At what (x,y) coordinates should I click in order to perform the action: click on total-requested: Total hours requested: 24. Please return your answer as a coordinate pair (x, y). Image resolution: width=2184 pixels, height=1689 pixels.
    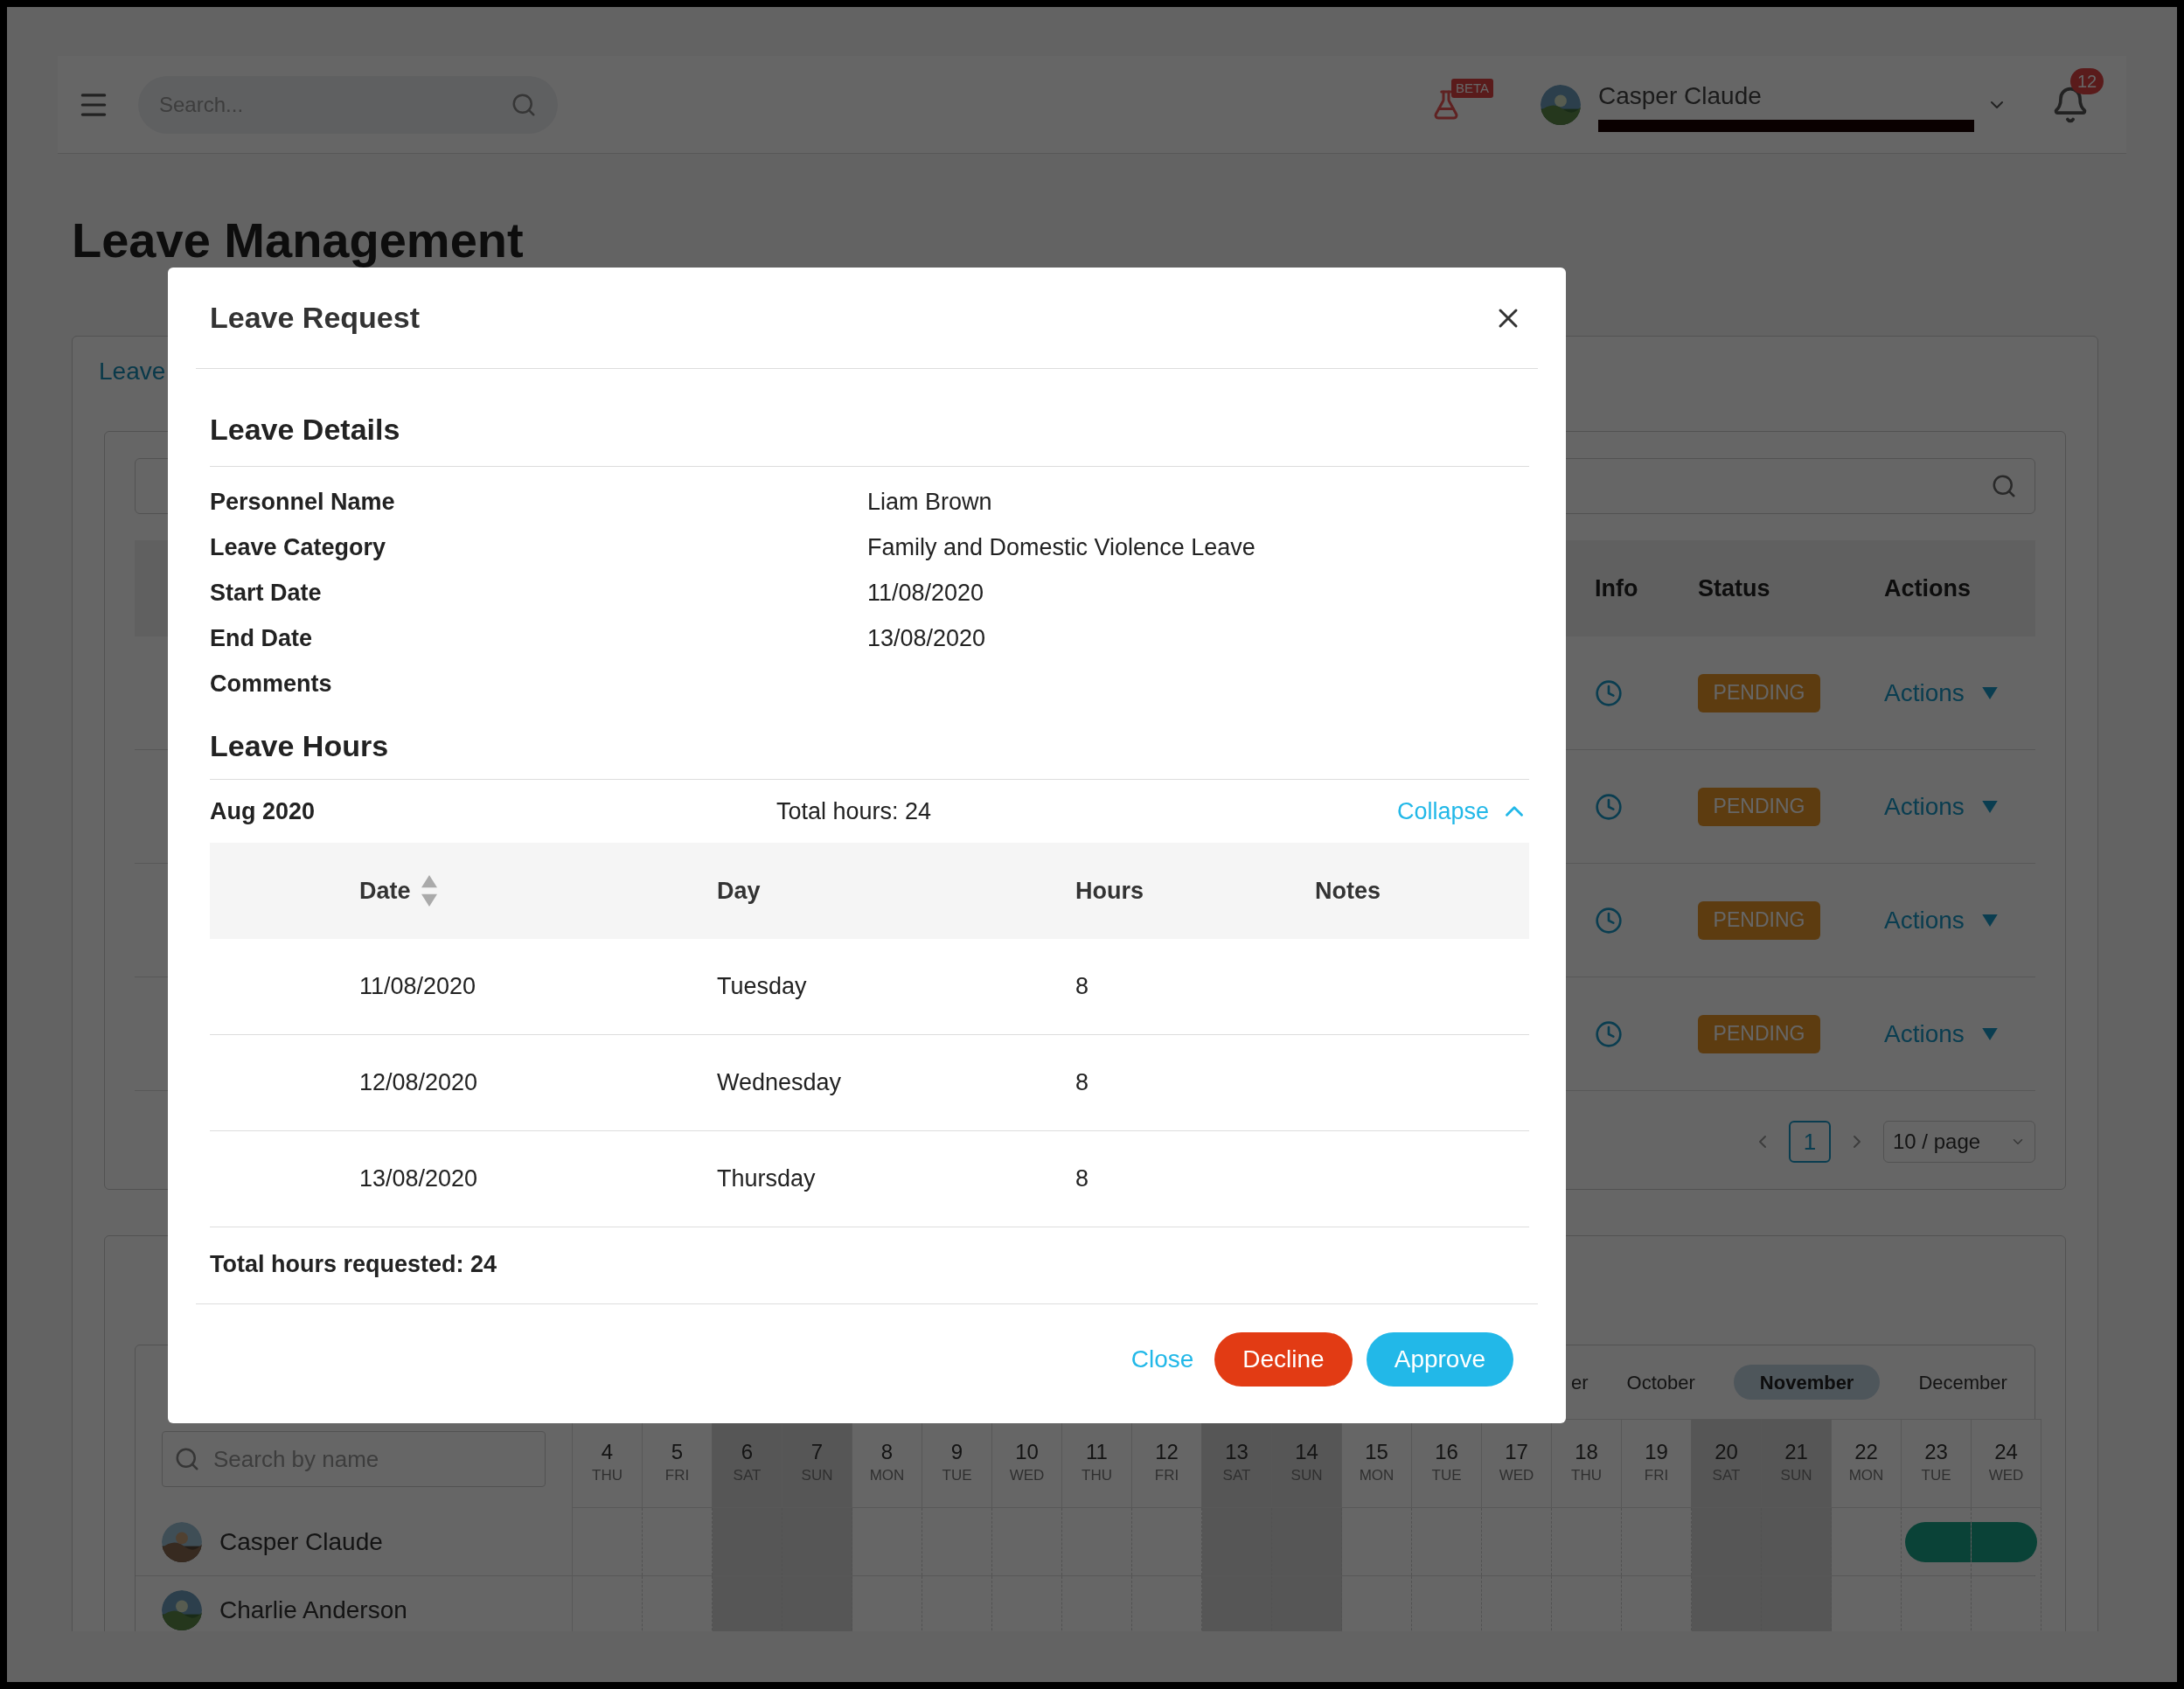
    Looking at the image, I should click on (354, 1265).